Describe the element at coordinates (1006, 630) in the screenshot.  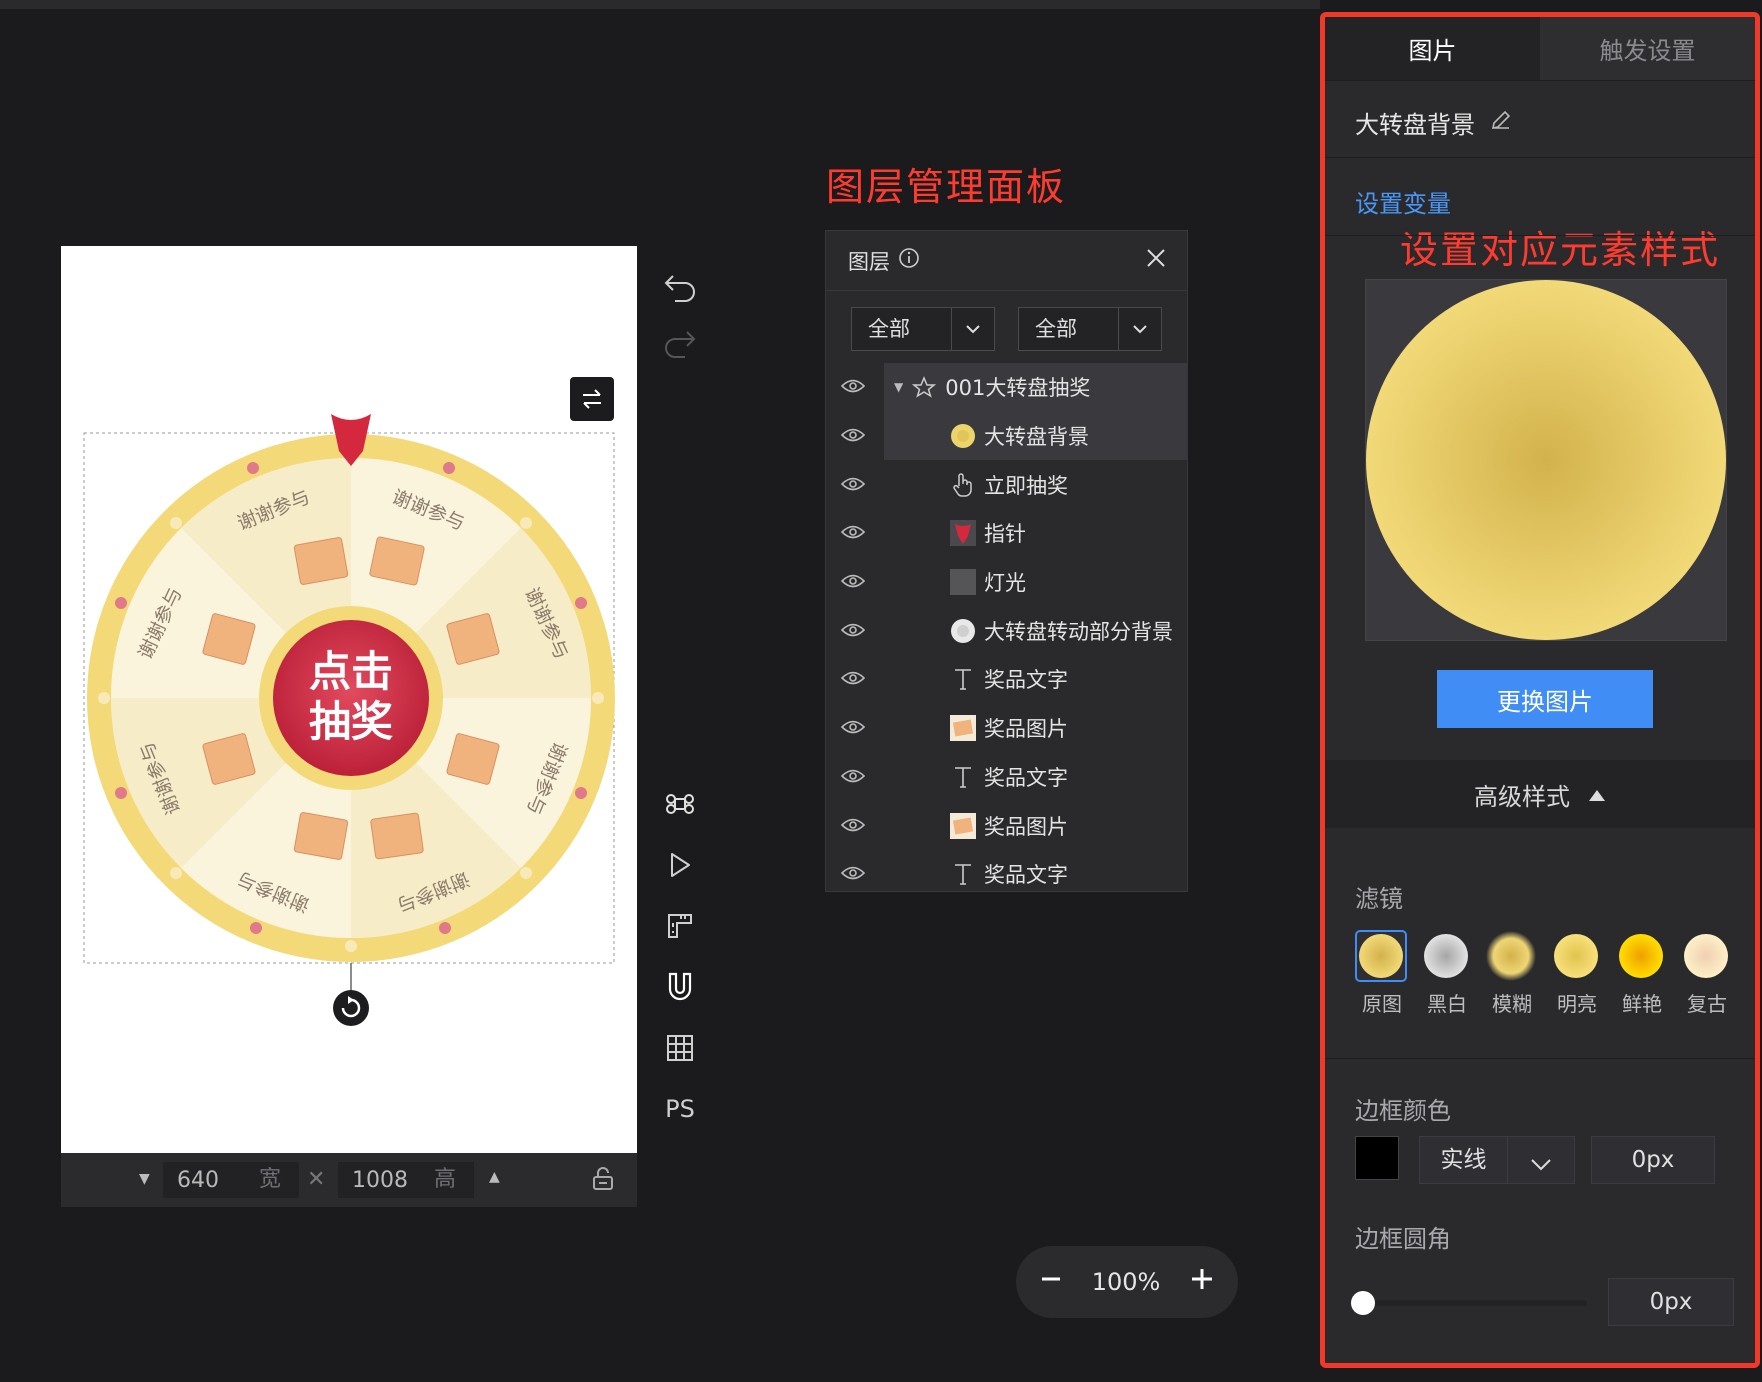
I see `layer-row: 大转盘转动部分背景` at that location.